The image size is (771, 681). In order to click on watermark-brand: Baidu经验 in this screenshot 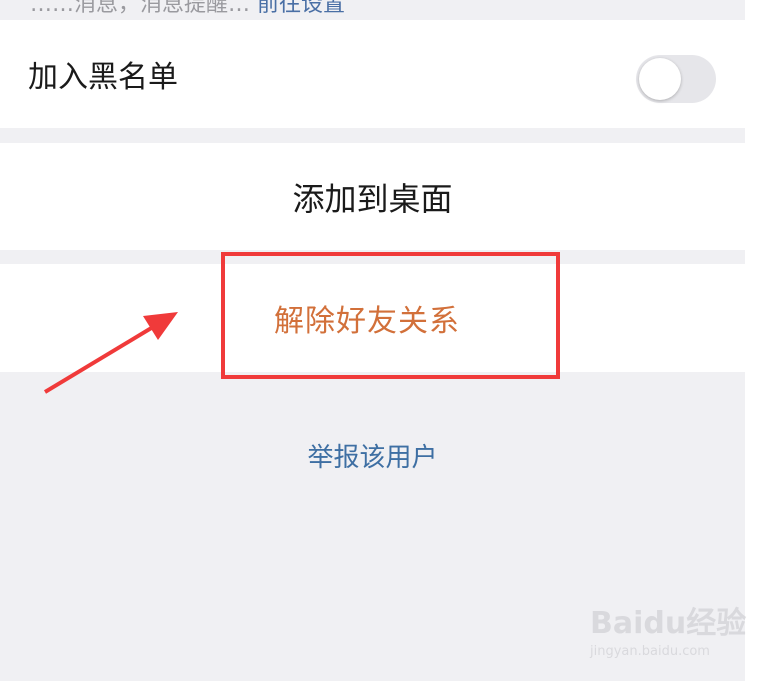, I will do `click(668, 623)`.